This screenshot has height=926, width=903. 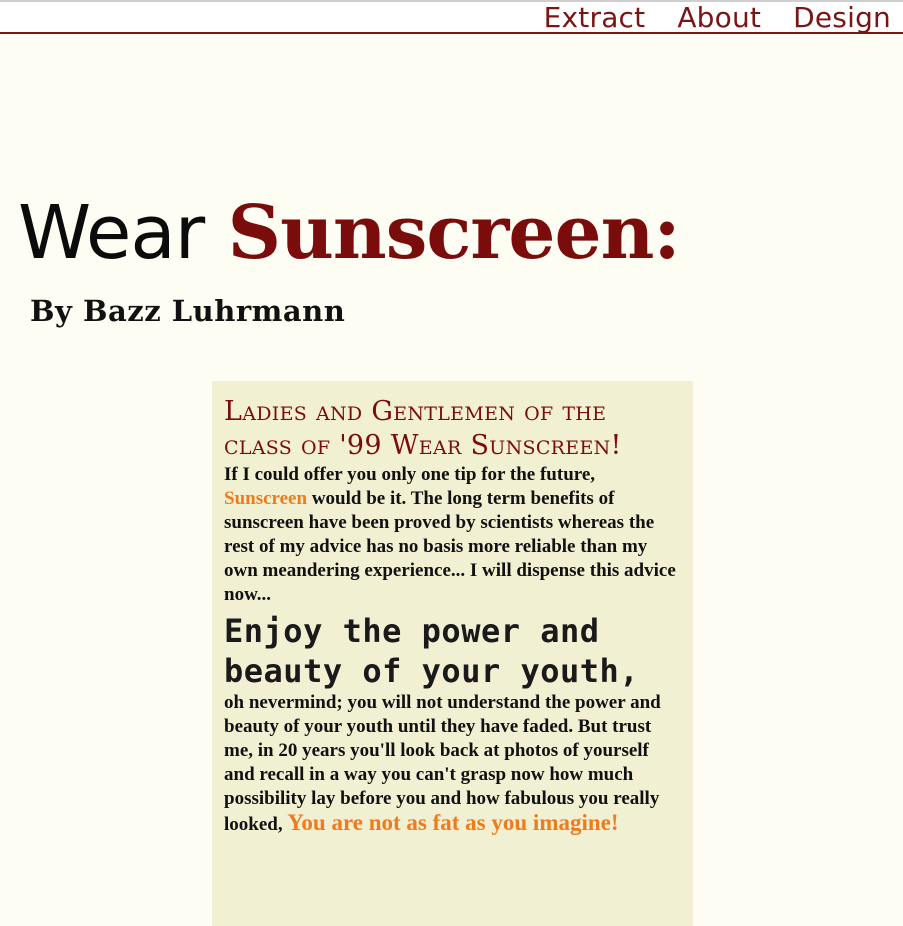 I want to click on page-title-accent: Sunscreen:, so click(x=454, y=233).